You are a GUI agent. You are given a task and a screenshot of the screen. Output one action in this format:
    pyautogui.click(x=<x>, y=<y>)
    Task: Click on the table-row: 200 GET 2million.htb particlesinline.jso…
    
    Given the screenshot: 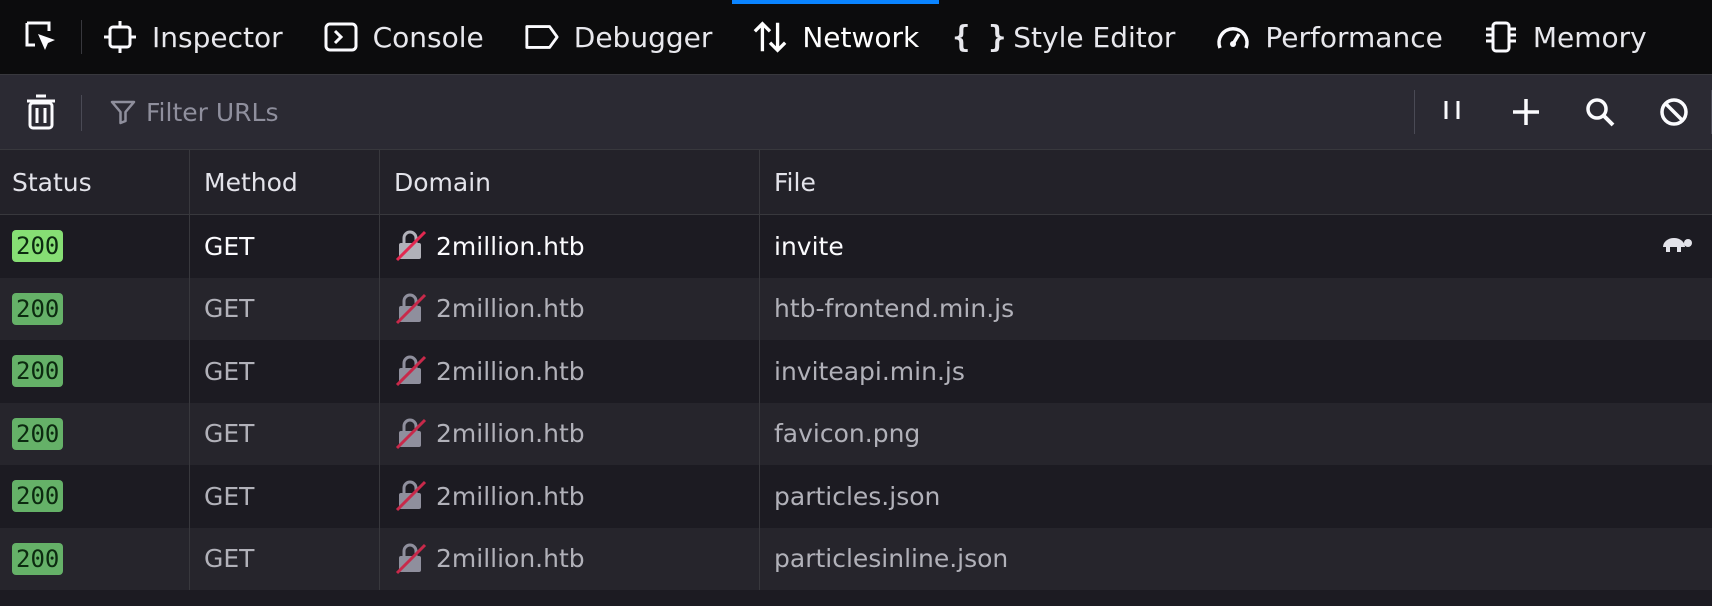 What is the action you would take?
    pyautogui.click(x=856, y=558)
    